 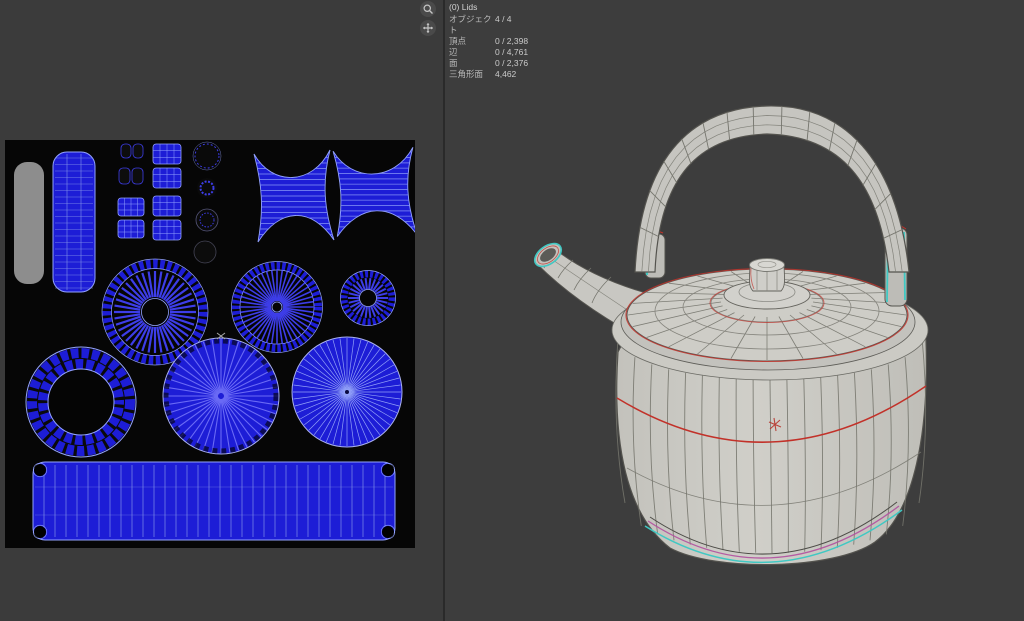 What do you see at coordinates (74, 222) in the screenshot?
I see `uv-island-checker-strip` at bounding box center [74, 222].